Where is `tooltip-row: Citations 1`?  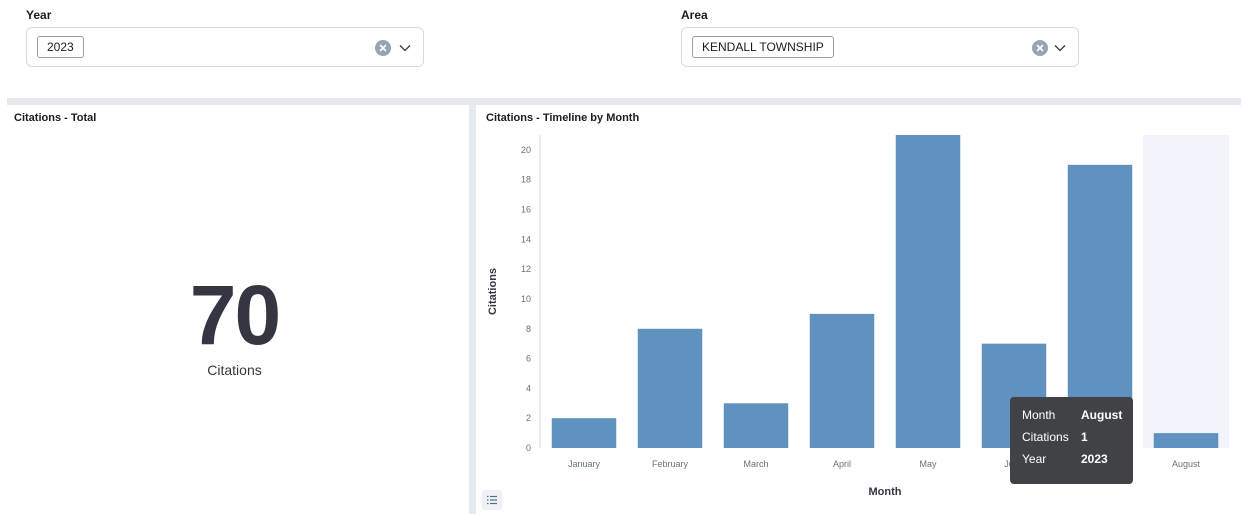
tooltip-row: Citations 1 is located at coordinates (1077, 441).